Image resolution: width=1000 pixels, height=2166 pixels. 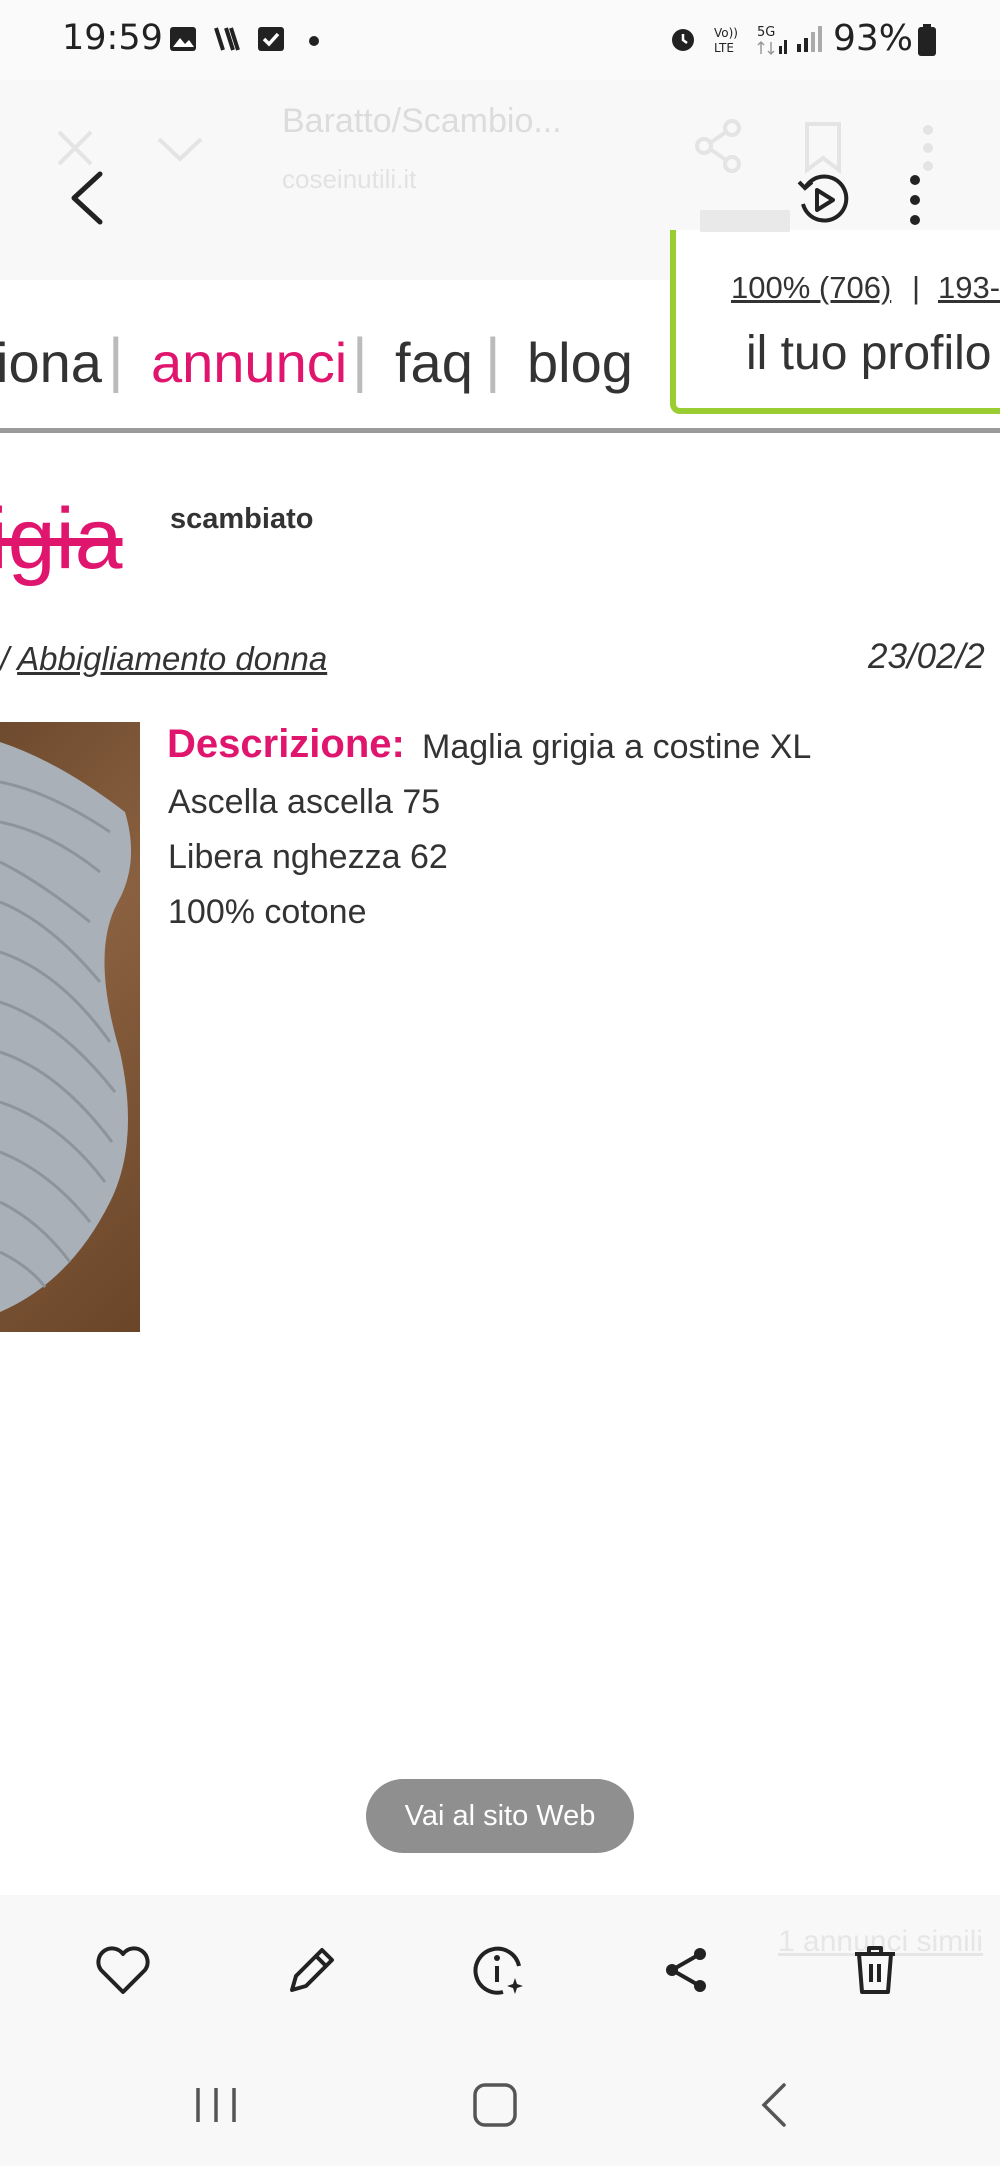 What do you see at coordinates (9, 658) in the screenshot?
I see `breadcrumb-prefix: /` at bounding box center [9, 658].